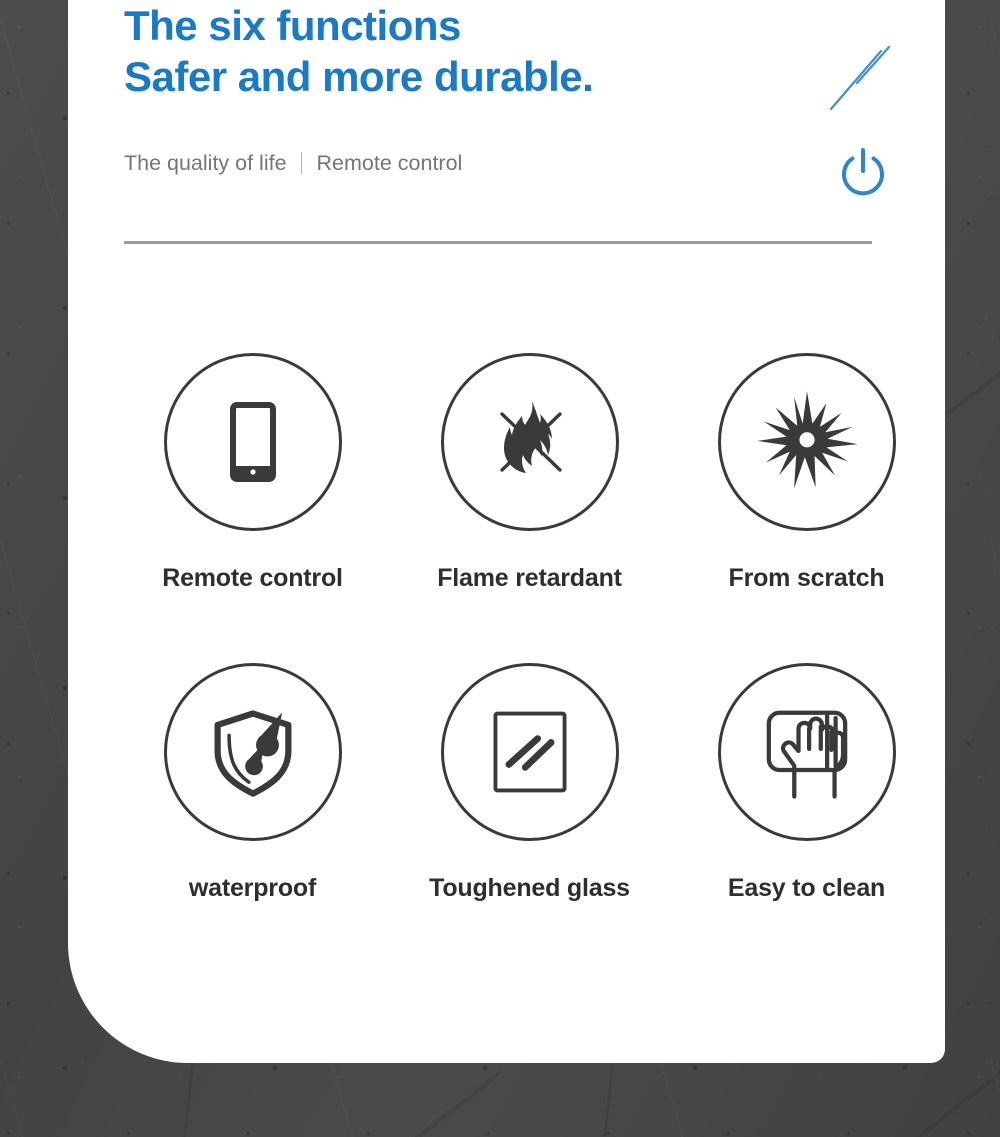 This screenshot has width=1000, height=1137. I want to click on shine-lines-icon, so click(861, 79).